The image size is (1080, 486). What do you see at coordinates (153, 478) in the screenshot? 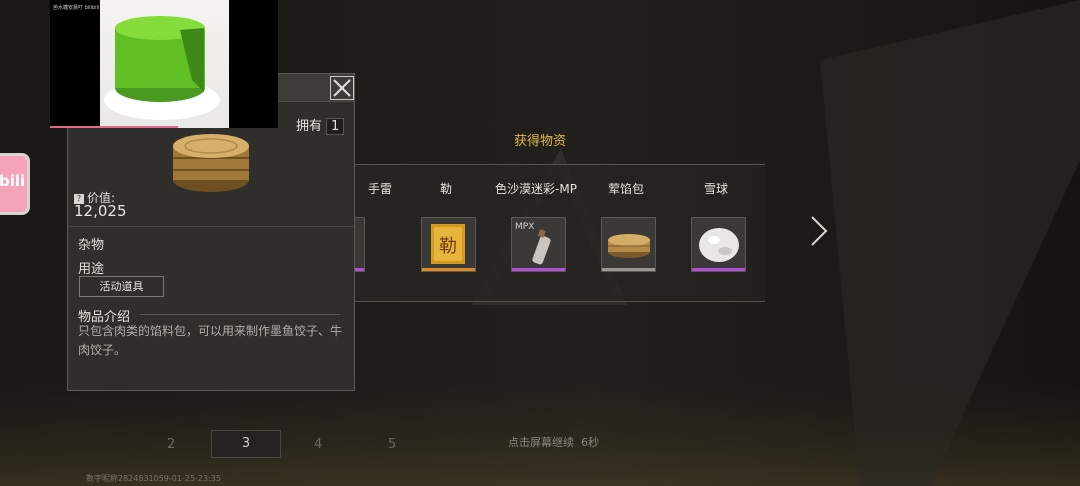
I see `watermark: 数字昵称2824831059-01-25-23:35` at bounding box center [153, 478].